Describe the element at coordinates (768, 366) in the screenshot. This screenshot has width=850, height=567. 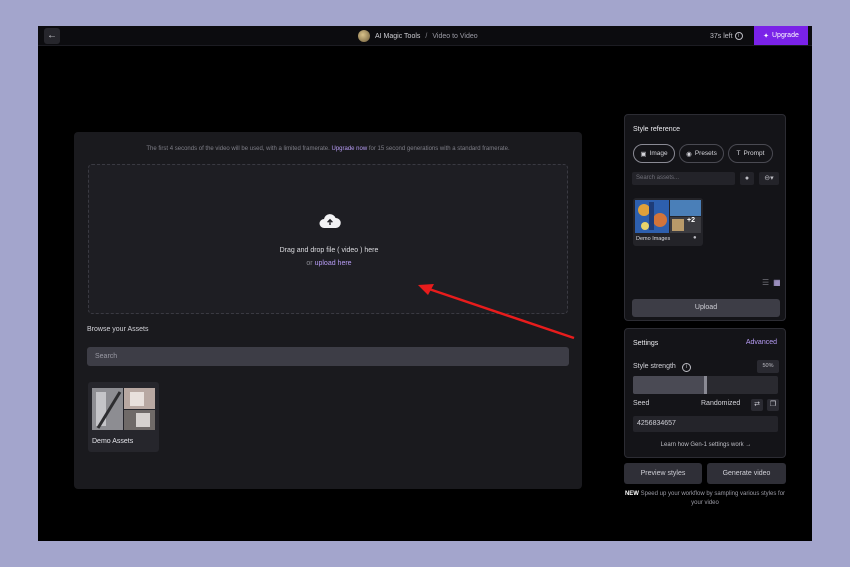
I see `style-strength-value: 50%` at that location.